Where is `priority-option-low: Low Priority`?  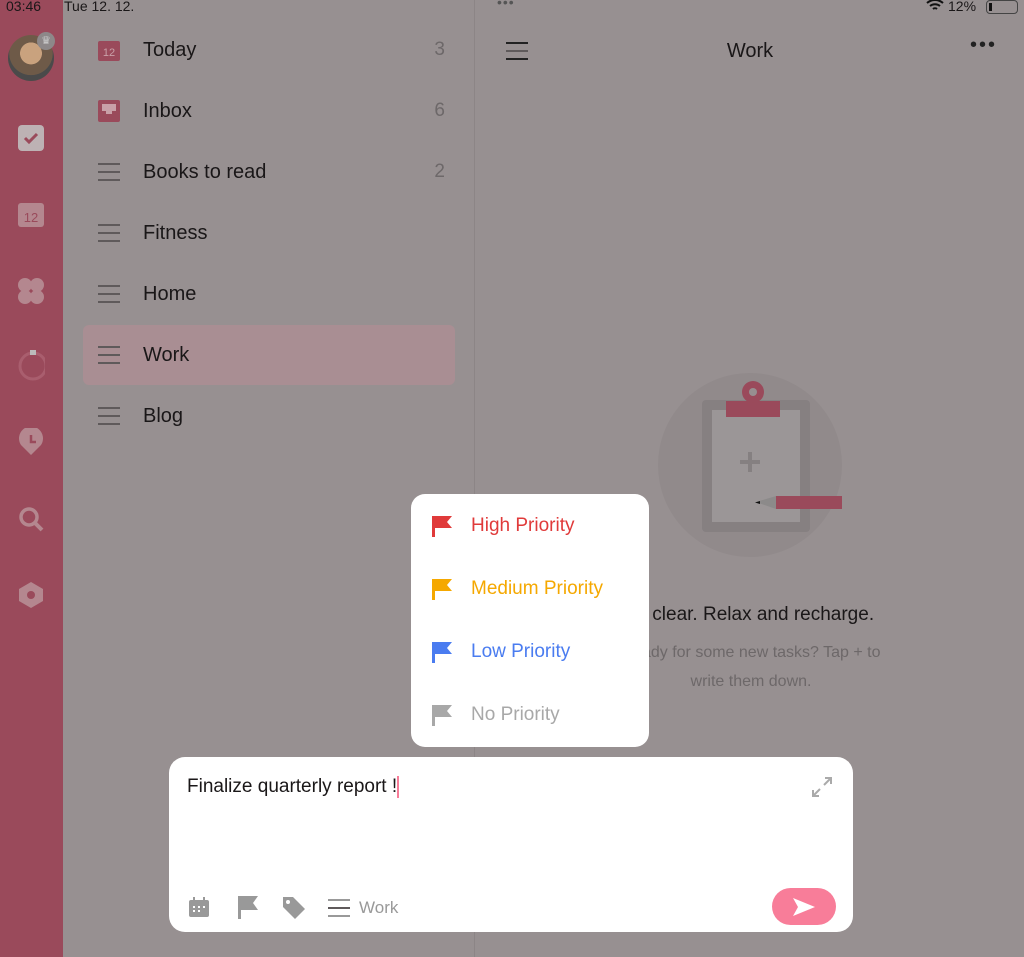
priority-option-low: Low Priority is located at coordinates (530, 651).